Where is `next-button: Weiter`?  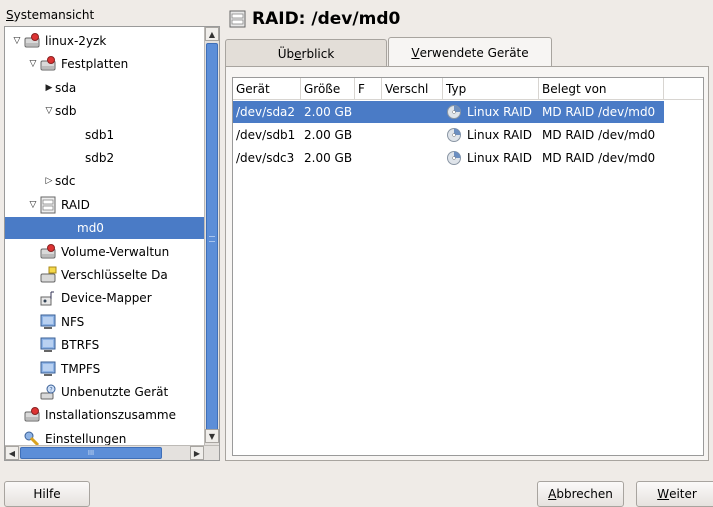 next-button: Weiter is located at coordinates (674, 494).